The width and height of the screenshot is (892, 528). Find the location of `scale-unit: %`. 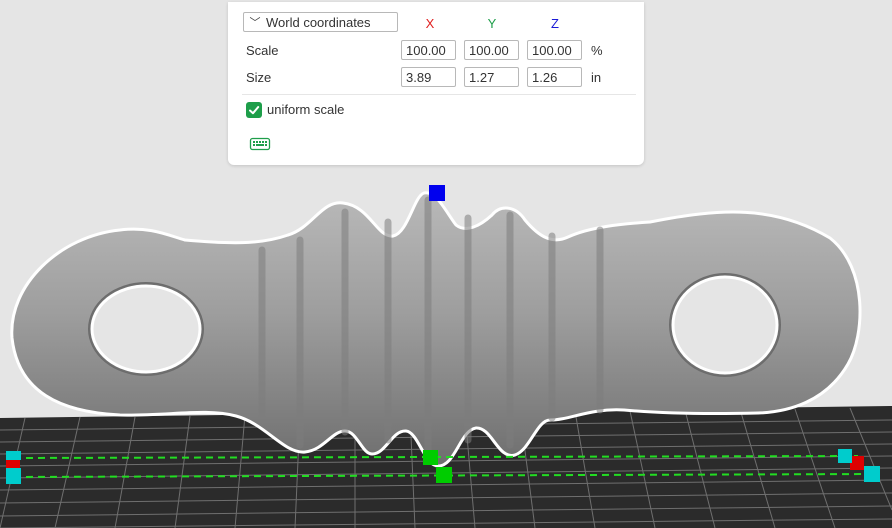

scale-unit: % is located at coordinates (597, 50).